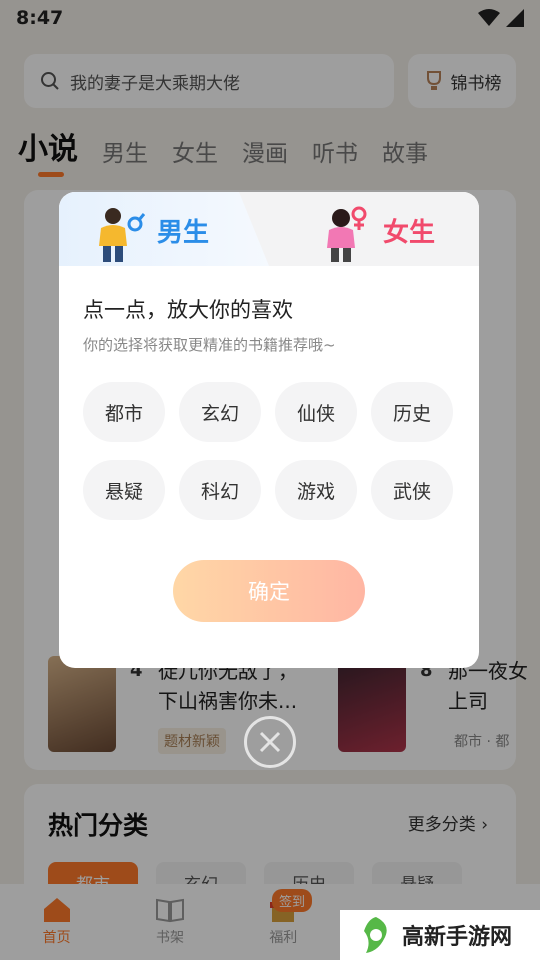 This screenshot has height=960, width=540. Describe the element at coordinates (409, 230) in the screenshot. I see `female-tab-label: 女生` at that location.